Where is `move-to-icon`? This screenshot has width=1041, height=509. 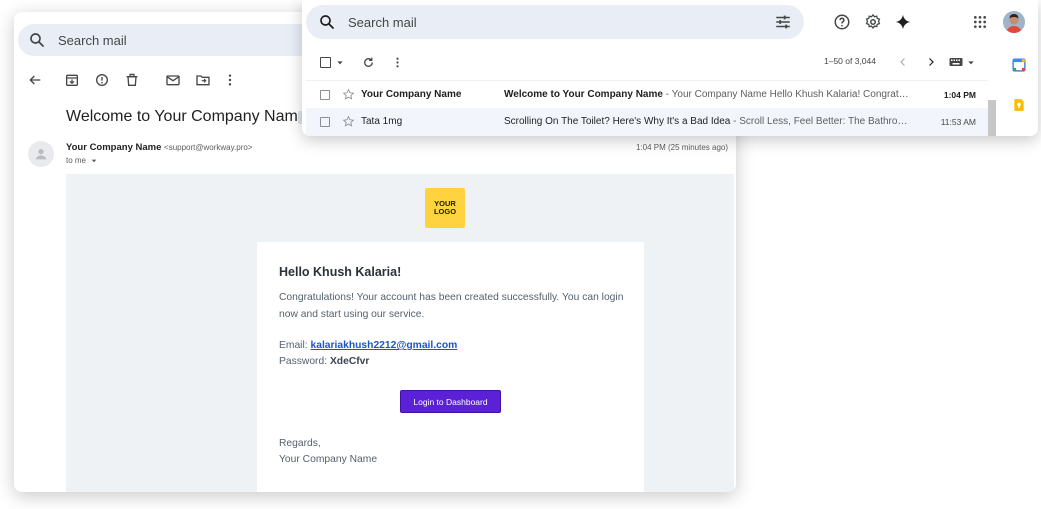
move-to-icon is located at coordinates (203, 80).